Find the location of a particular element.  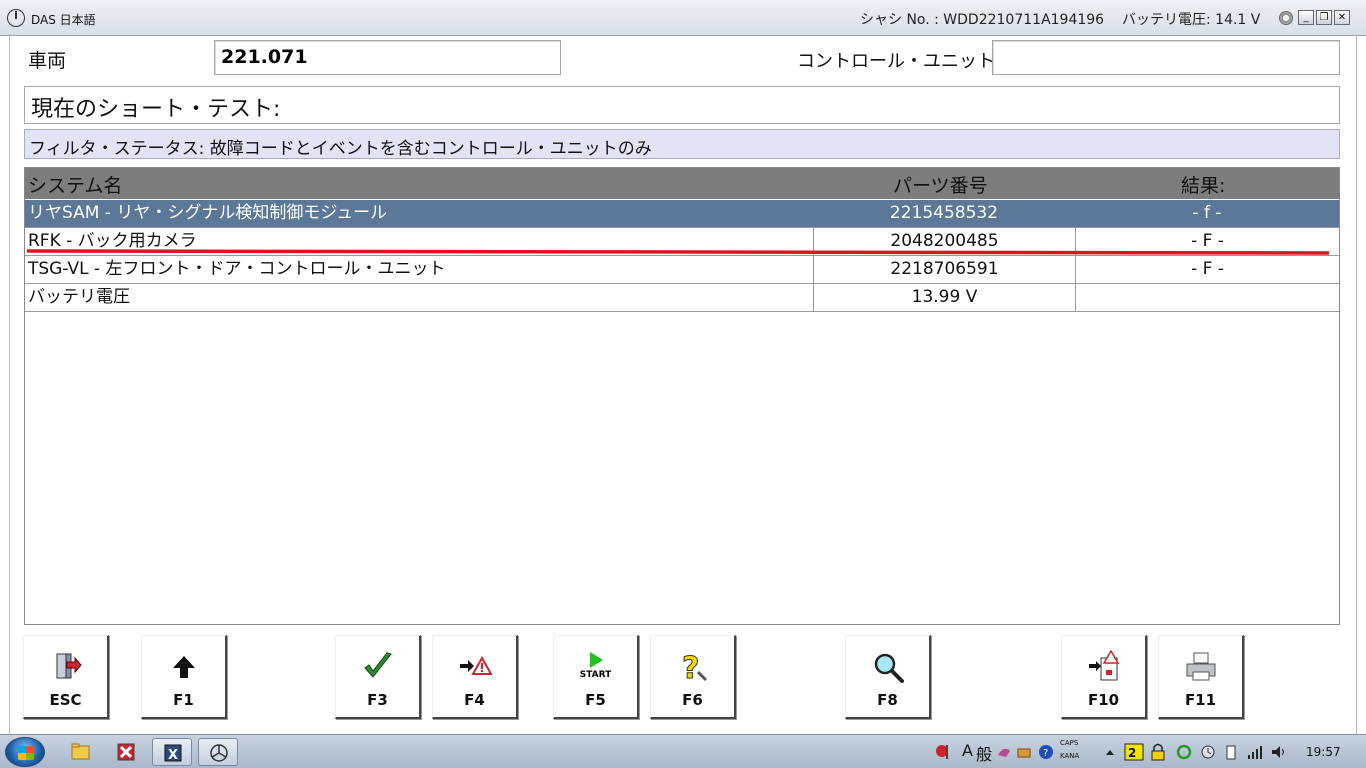

taskbar-app-das is located at coordinates (218, 752).